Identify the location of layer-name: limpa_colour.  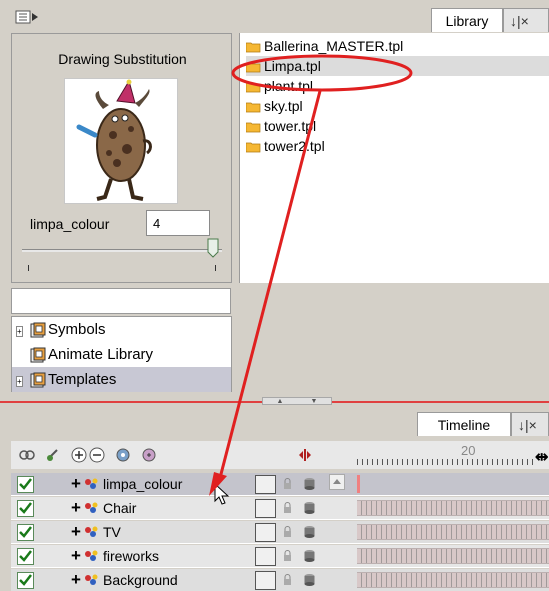
(143, 484).